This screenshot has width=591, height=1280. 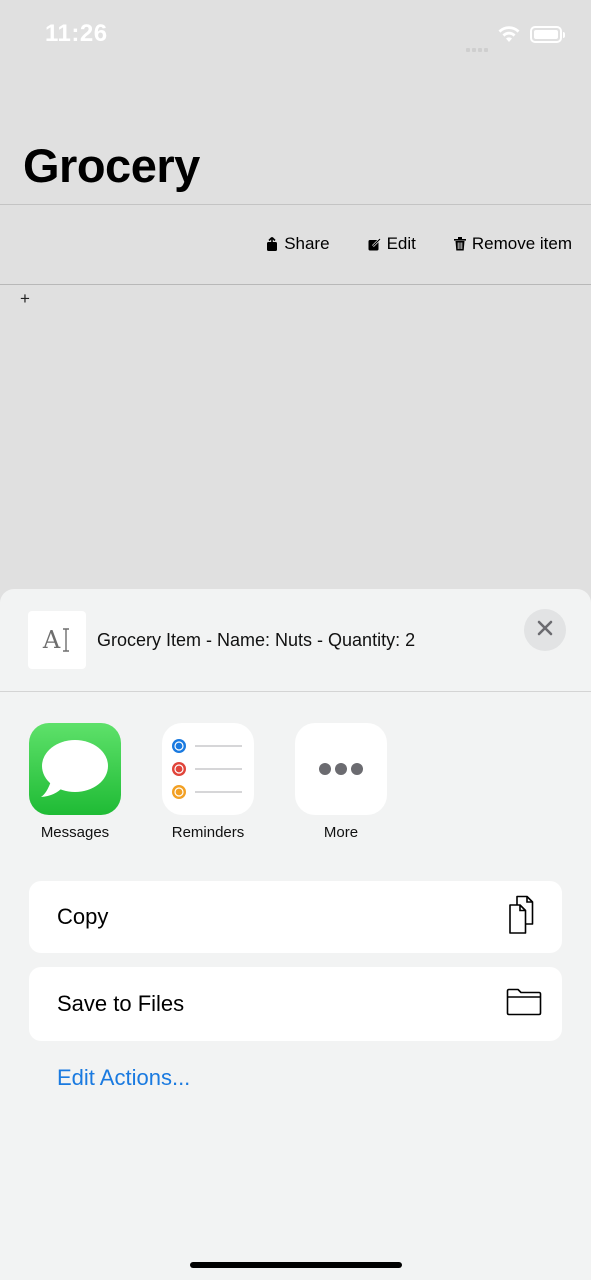 What do you see at coordinates (524, 1004) in the screenshot?
I see `folder-icon` at bounding box center [524, 1004].